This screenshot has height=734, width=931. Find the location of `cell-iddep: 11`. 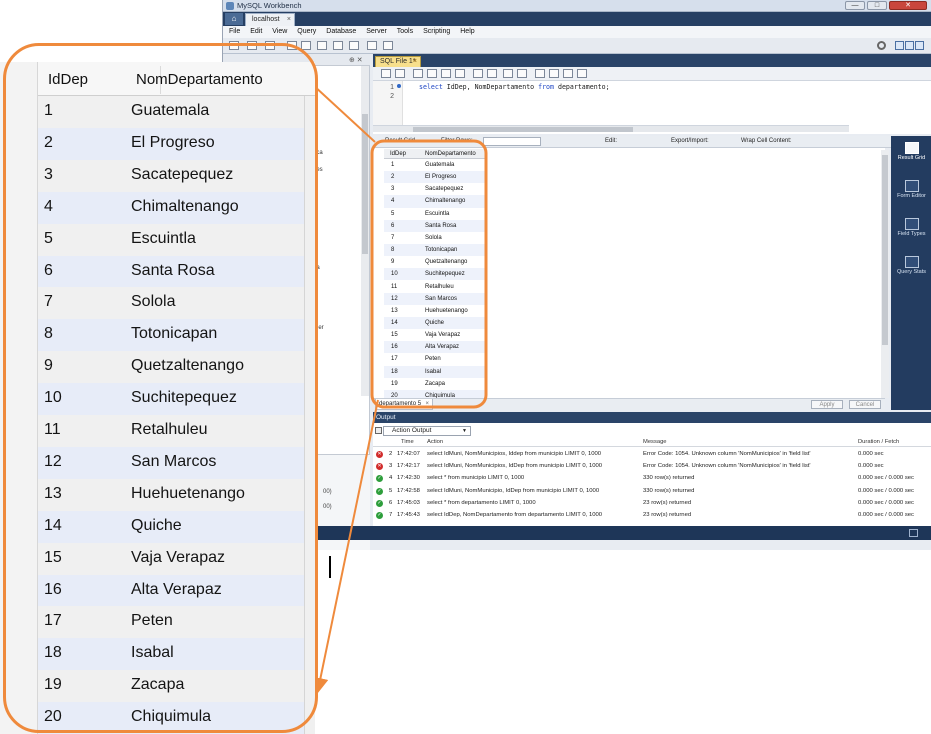

cell-iddep: 11 is located at coordinates (394, 287).